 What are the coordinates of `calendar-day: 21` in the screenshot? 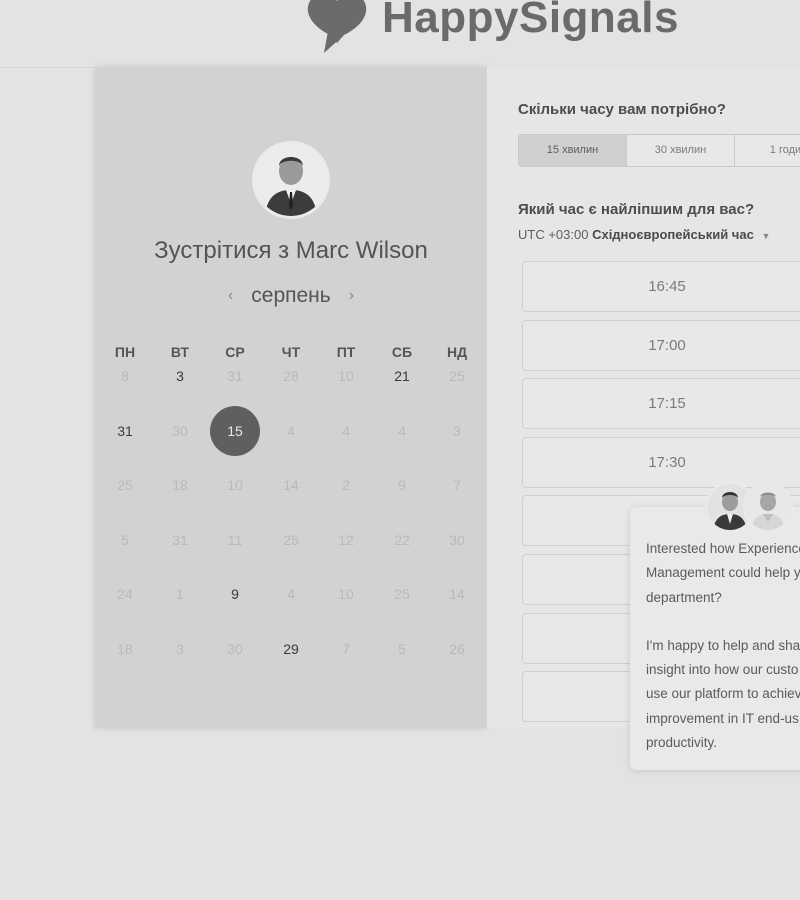 It's located at (402, 376).